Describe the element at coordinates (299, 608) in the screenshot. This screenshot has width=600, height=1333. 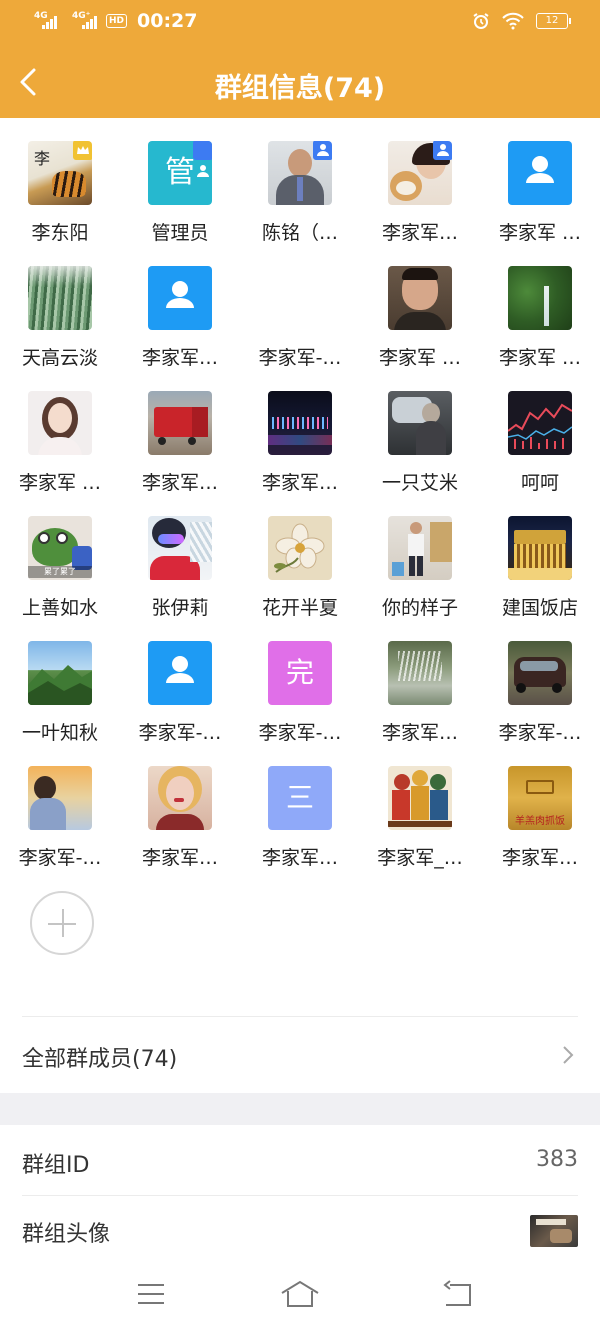
I see `member-name: 花开半夏` at that location.